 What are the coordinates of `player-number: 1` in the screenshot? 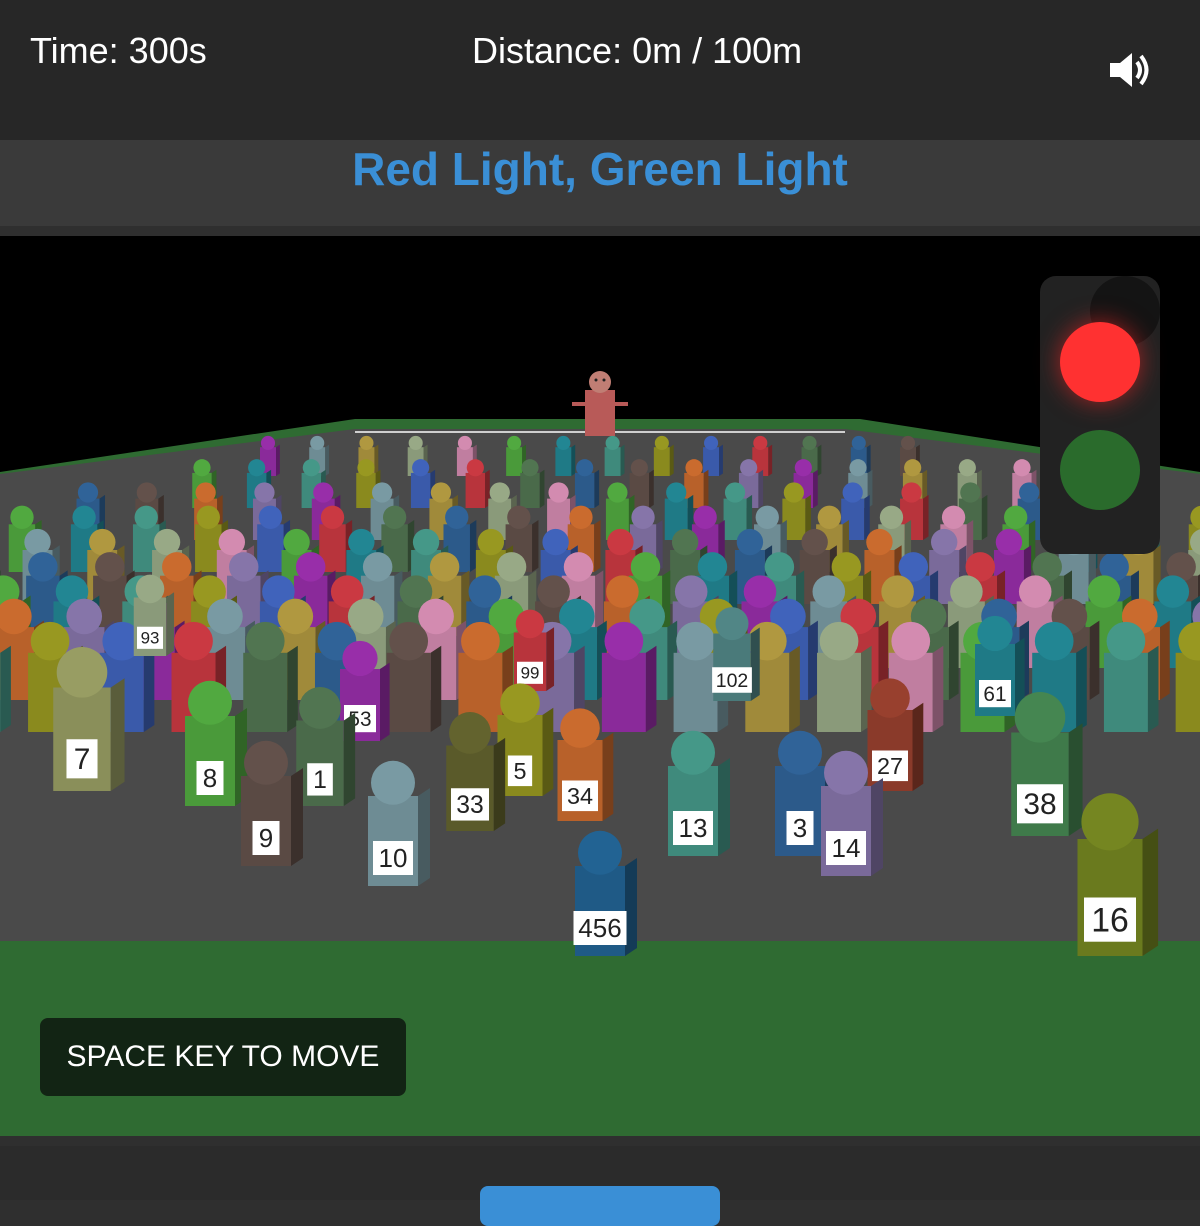 It's located at (320, 780).